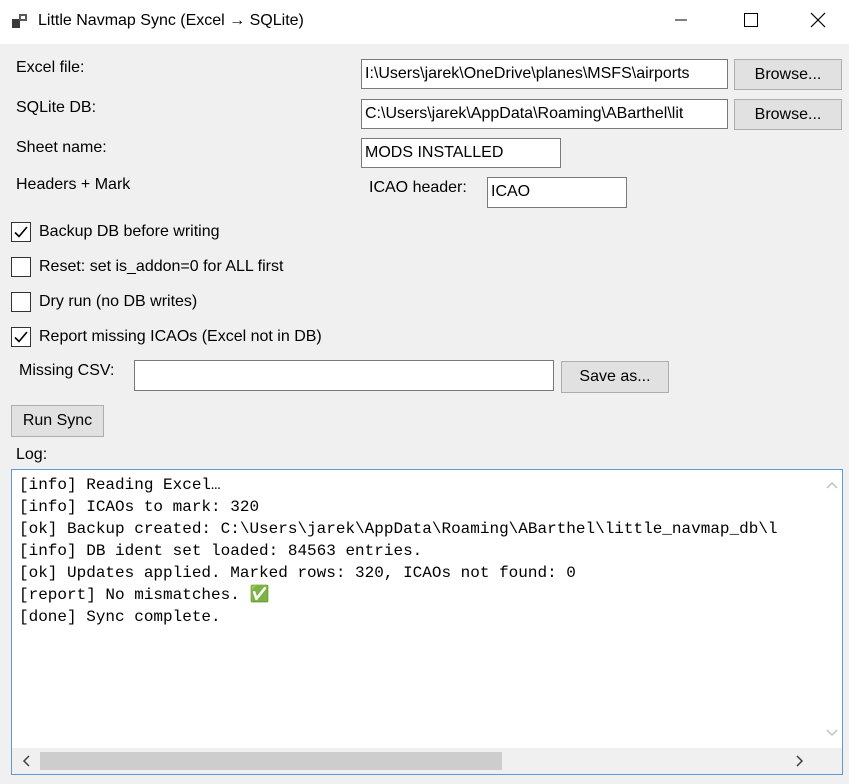 Image resolution: width=849 pixels, height=784 pixels. I want to click on scroll-down-icon, so click(832, 733).